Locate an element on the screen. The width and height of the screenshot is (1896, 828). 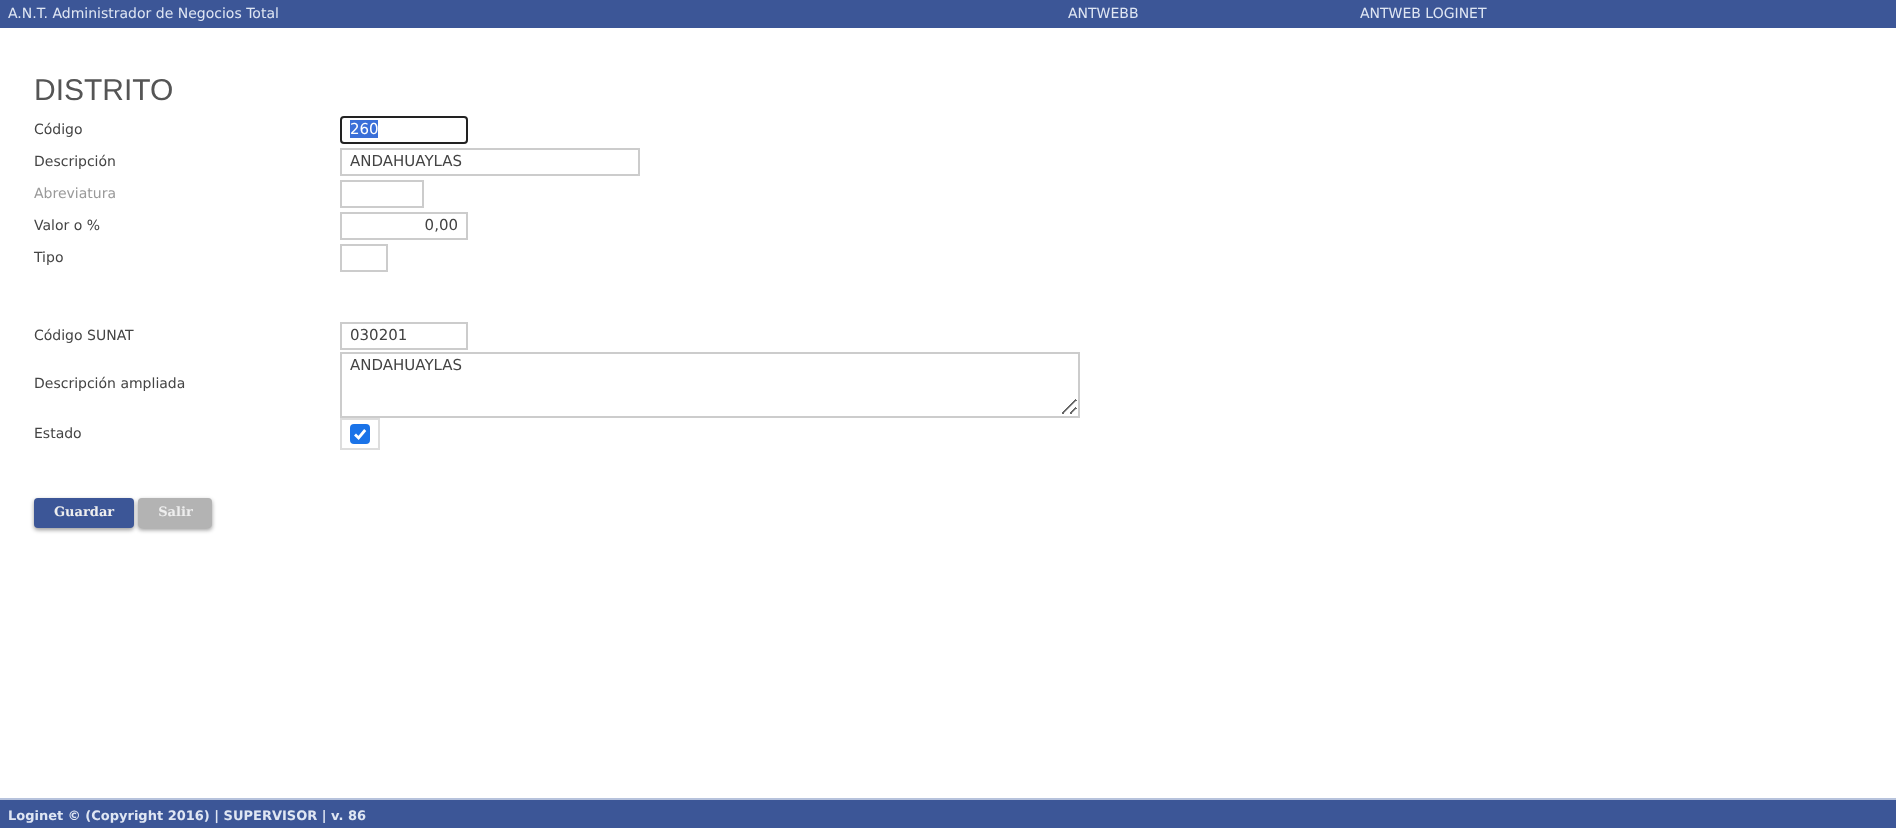
checkbox is located at coordinates (360, 434).